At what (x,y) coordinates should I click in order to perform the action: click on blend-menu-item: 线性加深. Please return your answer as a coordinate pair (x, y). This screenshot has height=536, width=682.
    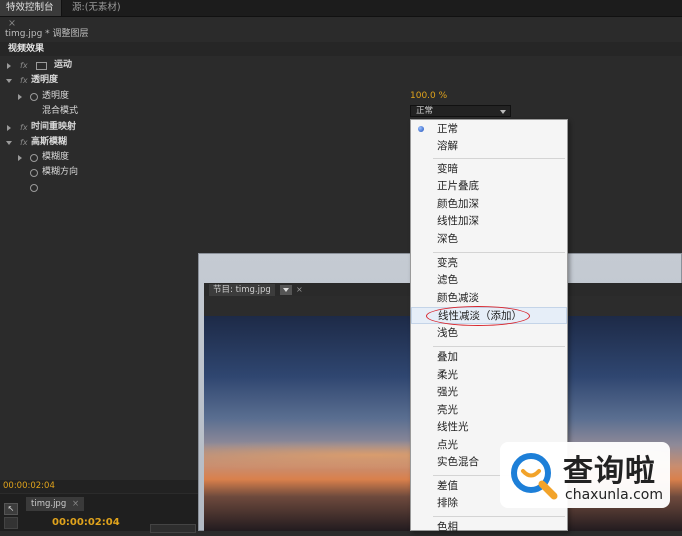
    Looking at the image, I should click on (489, 221).